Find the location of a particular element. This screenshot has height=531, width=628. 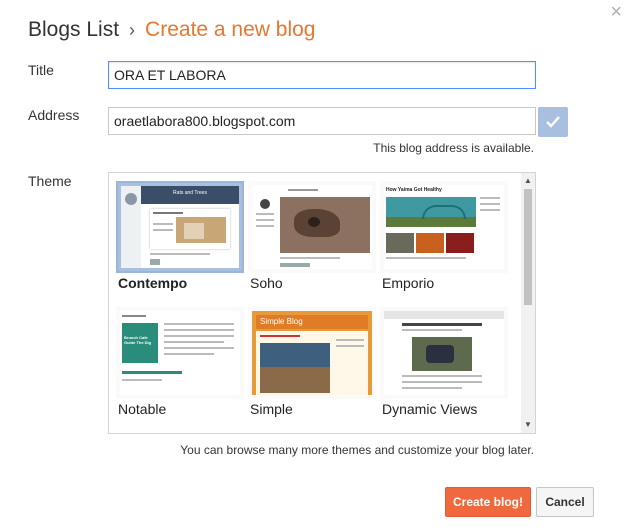

theme-name-dynamic-views: Dynamic Views is located at coordinates (430, 409).